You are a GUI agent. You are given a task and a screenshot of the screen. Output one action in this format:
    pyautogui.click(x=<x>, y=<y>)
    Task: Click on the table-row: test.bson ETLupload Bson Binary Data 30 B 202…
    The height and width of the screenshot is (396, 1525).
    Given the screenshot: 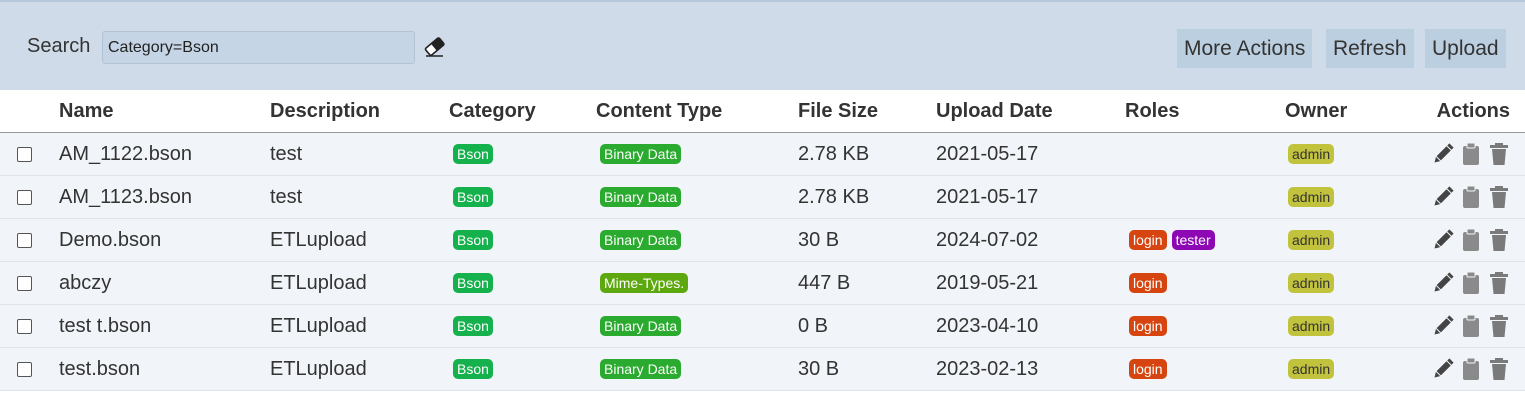 What is the action you would take?
    pyautogui.click(x=762, y=369)
    